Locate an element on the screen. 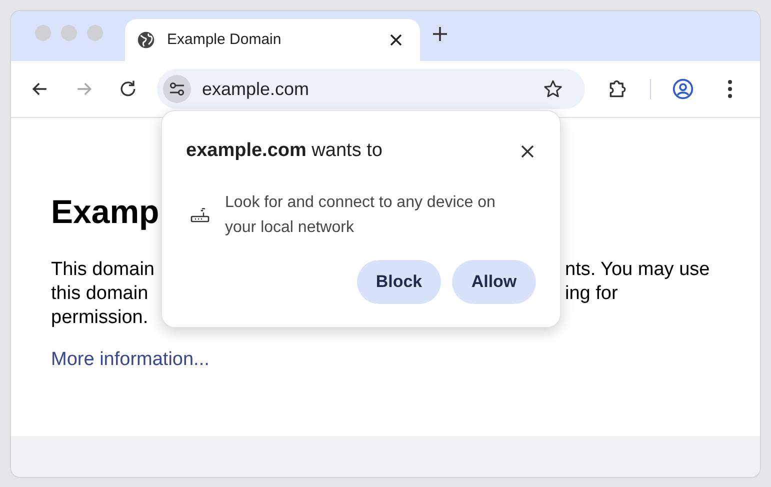  url-text: example.com is located at coordinates (256, 89).